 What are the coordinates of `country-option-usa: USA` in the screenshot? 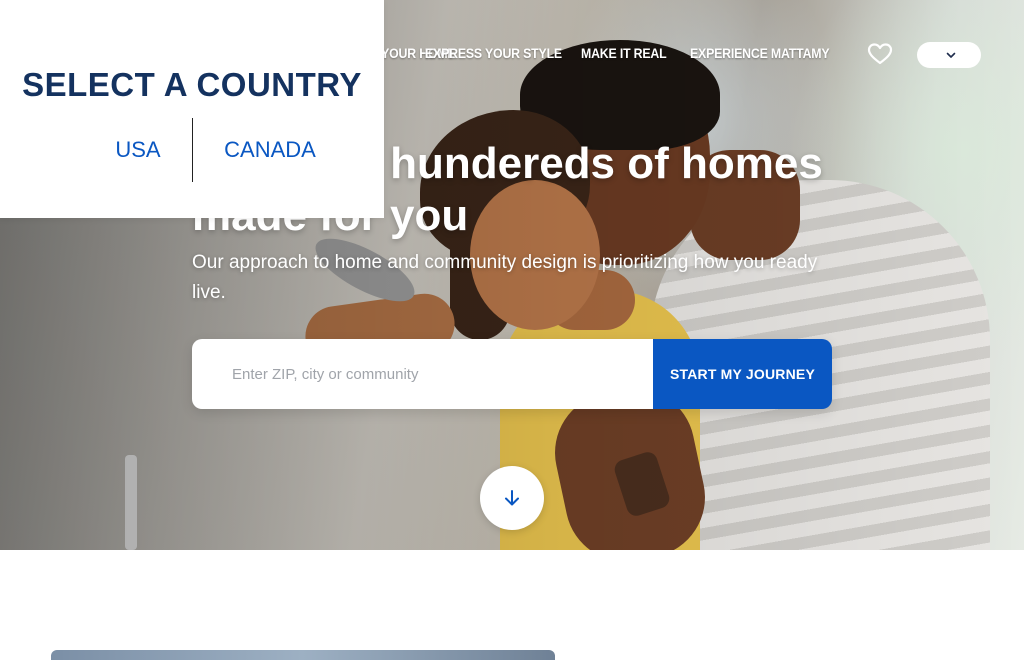 It's located at (138, 150).